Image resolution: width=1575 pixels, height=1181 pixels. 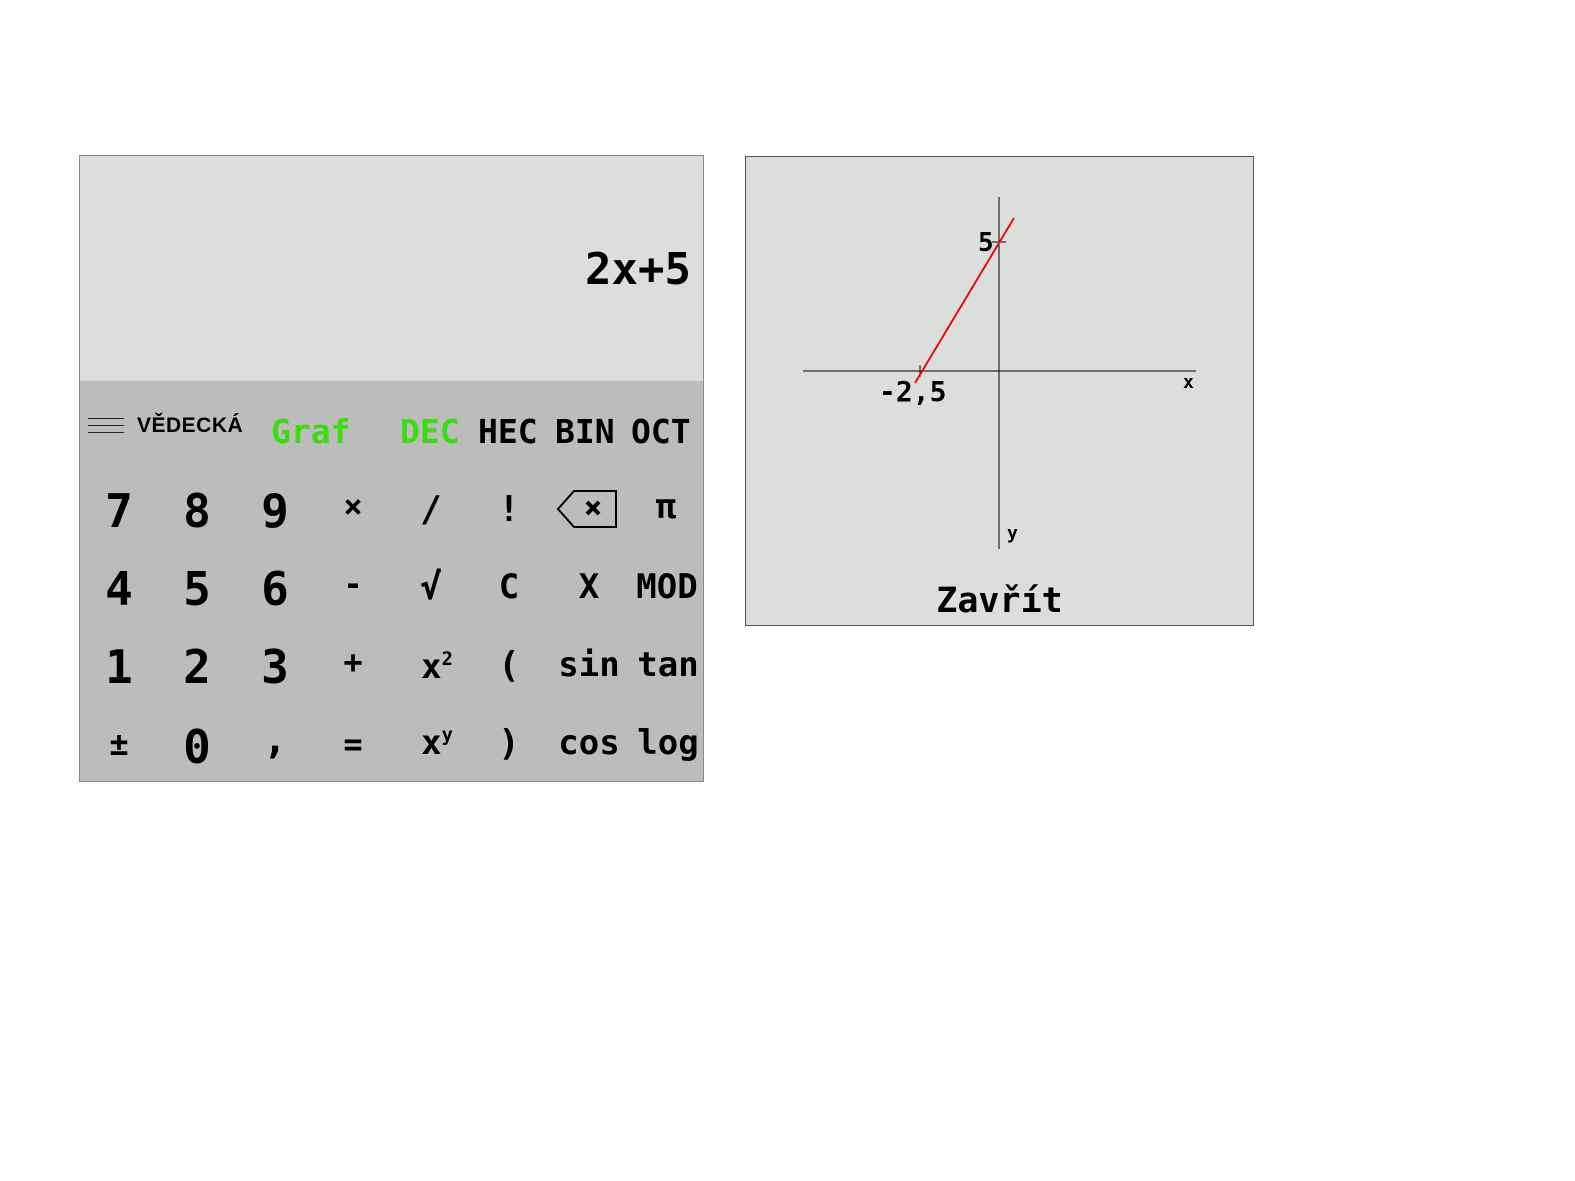 I want to click on x-axis-label: x, so click(x=1188, y=382).